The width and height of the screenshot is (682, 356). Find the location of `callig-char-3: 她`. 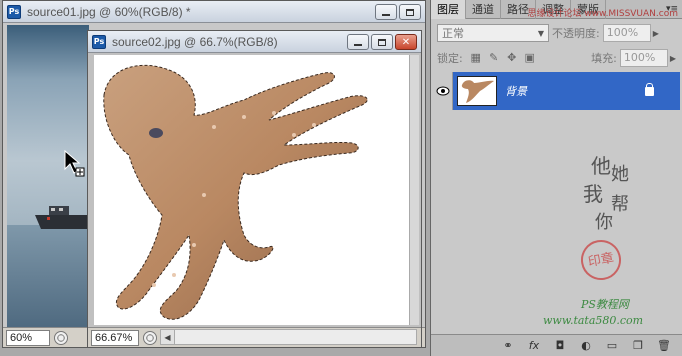

callig-char-3: 她 is located at coordinates (620, 174).